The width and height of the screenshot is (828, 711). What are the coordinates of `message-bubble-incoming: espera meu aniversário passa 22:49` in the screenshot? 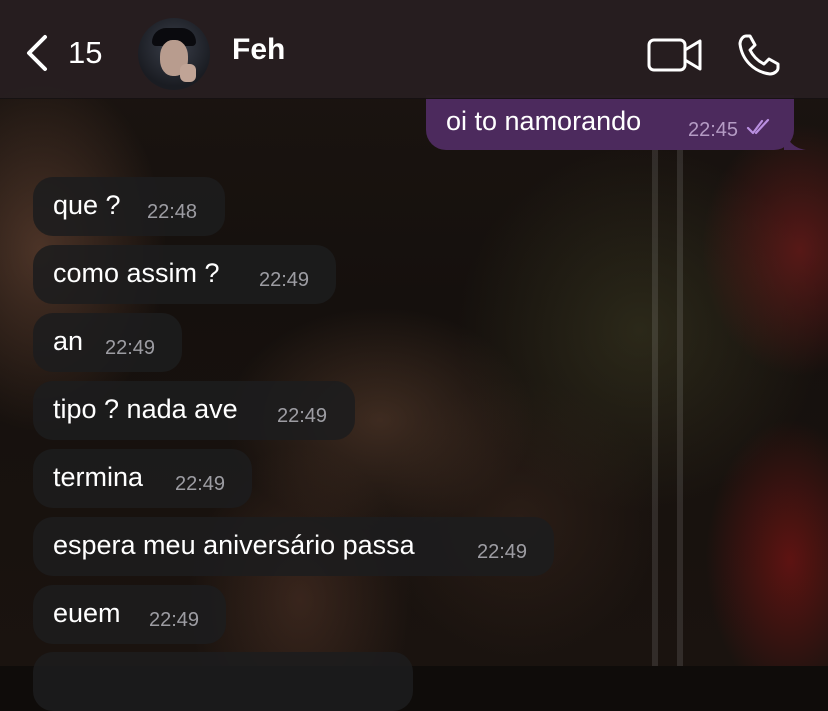 It's located at (293, 546).